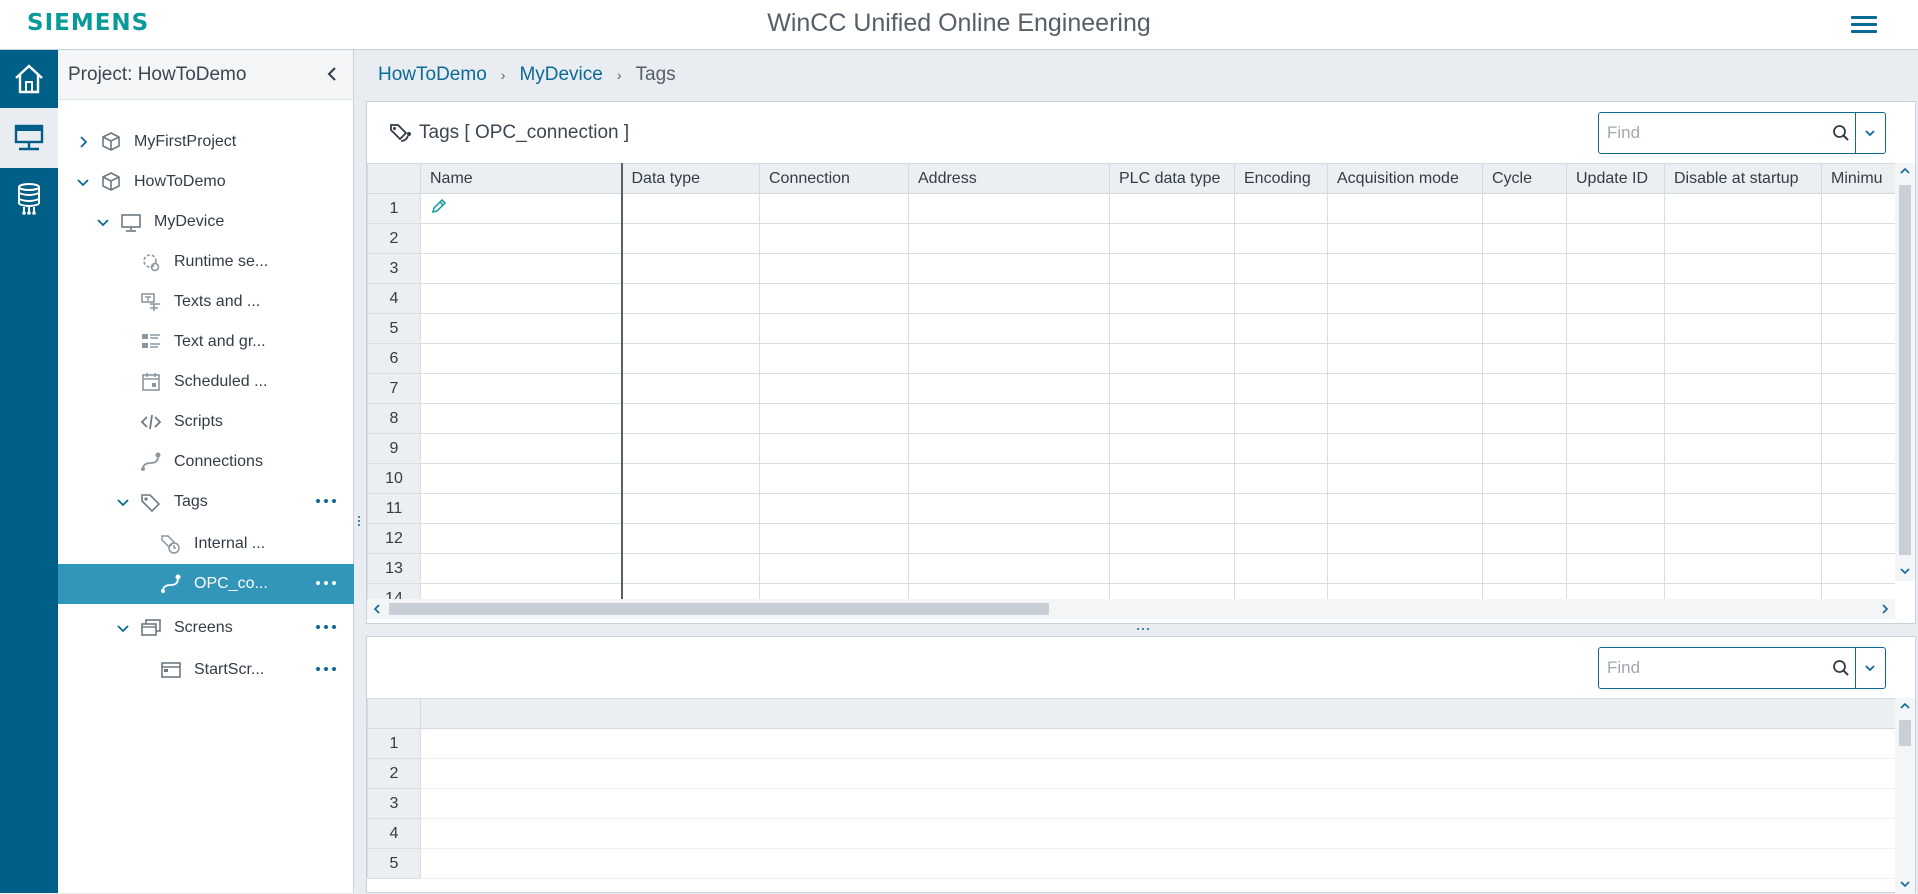  I want to click on lower-vertical-scroll-thumb, so click(1905, 733).